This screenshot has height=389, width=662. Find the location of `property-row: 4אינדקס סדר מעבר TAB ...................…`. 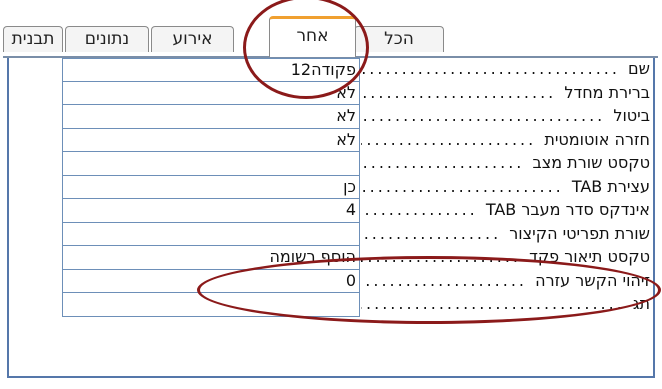

property-row: 4אינדקס סדר מעבר TAB ...................… is located at coordinates (331, 211).